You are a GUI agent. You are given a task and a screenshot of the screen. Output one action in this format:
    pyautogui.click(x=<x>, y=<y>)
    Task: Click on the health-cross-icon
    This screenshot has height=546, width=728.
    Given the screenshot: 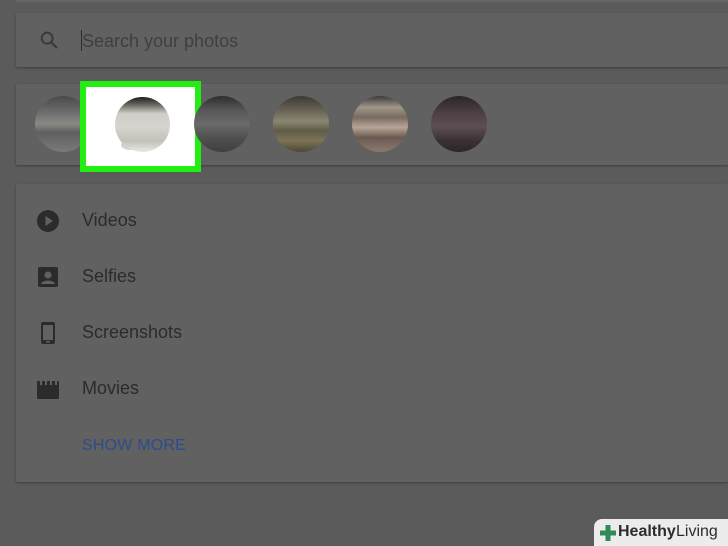 What is the action you would take?
    pyautogui.click(x=608, y=533)
    